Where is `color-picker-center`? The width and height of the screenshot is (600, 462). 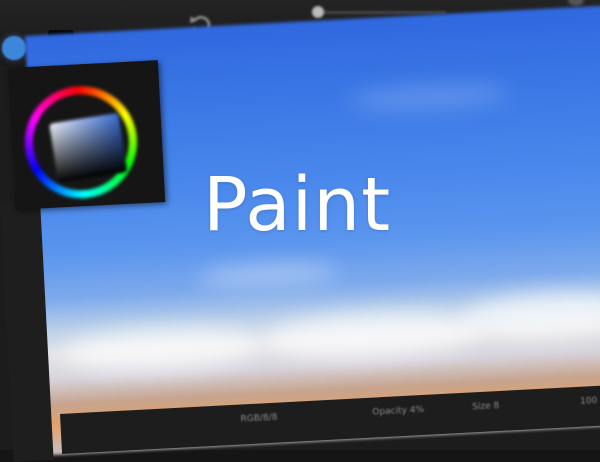 color-picker-center is located at coordinates (81, 142).